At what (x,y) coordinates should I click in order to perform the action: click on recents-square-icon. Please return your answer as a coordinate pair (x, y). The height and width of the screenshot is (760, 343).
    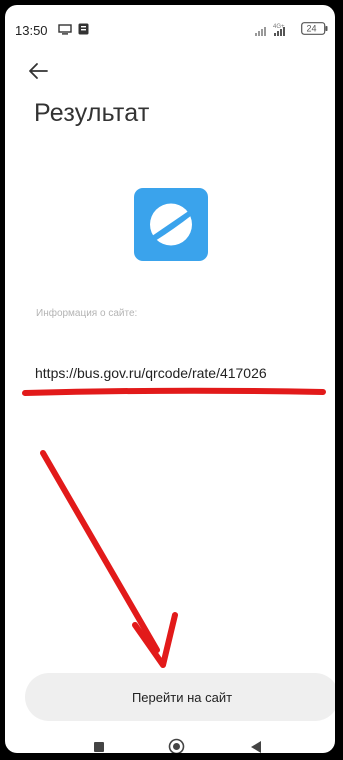
    Looking at the image, I should click on (99, 747).